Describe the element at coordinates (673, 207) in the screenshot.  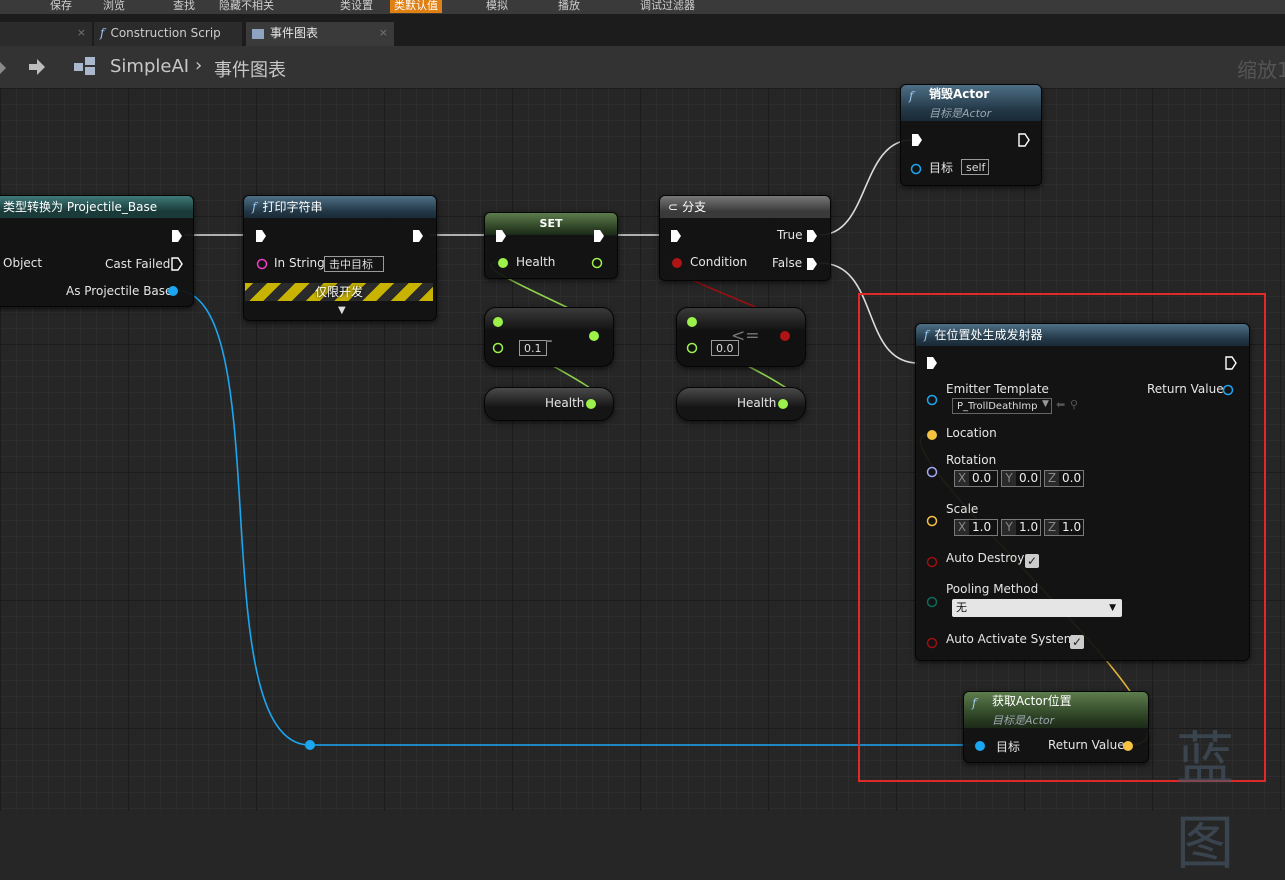
I see `branch-icon: ⊂` at that location.